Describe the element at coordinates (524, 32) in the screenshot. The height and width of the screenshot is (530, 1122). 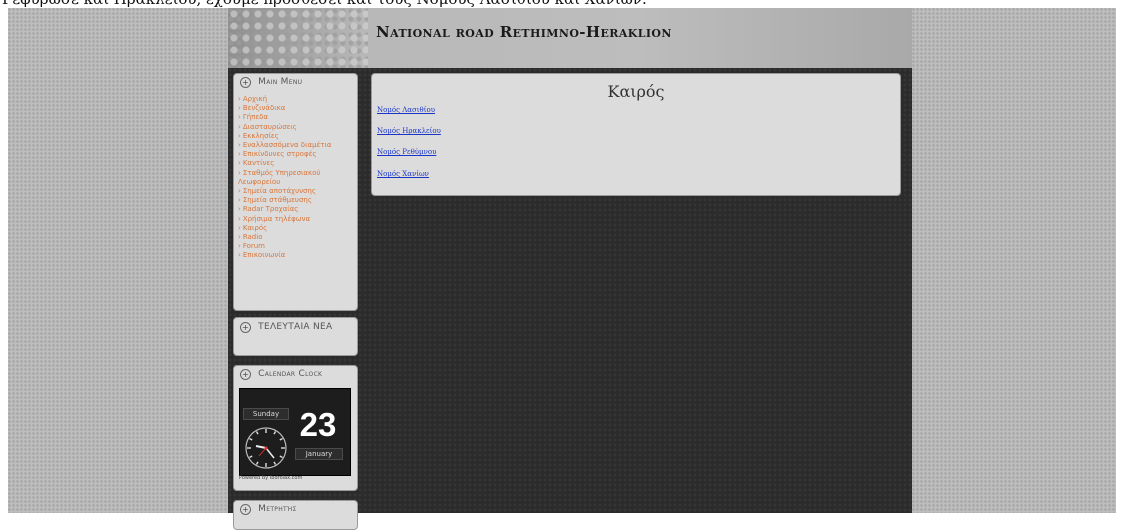
I see `site-title: National road Rethimno-Heraklion` at that location.